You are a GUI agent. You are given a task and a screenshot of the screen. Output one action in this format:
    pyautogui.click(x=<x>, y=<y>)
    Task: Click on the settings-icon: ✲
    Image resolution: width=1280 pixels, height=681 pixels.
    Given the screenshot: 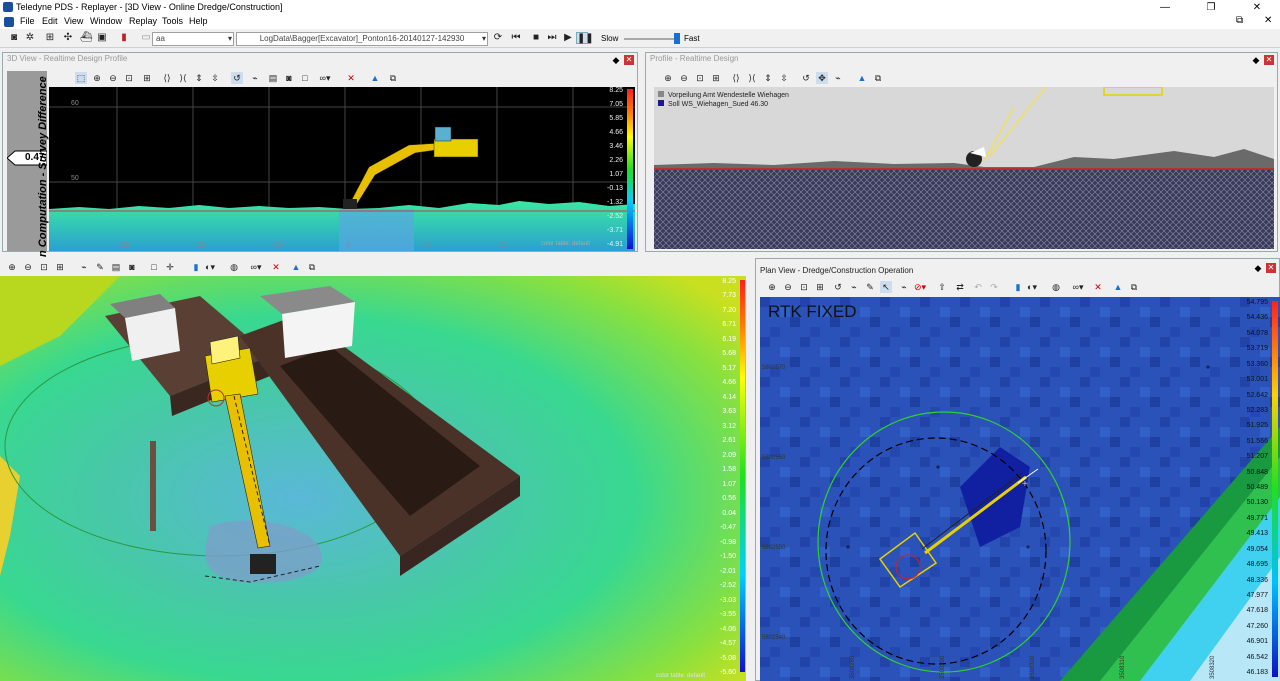 What is the action you would take?
    pyautogui.click(x=30, y=38)
    